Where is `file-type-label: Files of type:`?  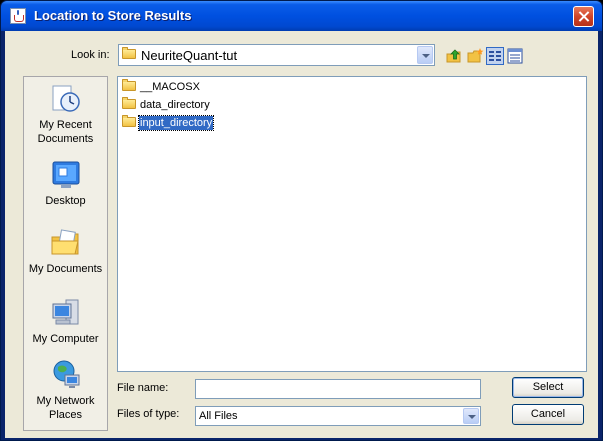 file-type-label: Files of type: is located at coordinates (148, 414).